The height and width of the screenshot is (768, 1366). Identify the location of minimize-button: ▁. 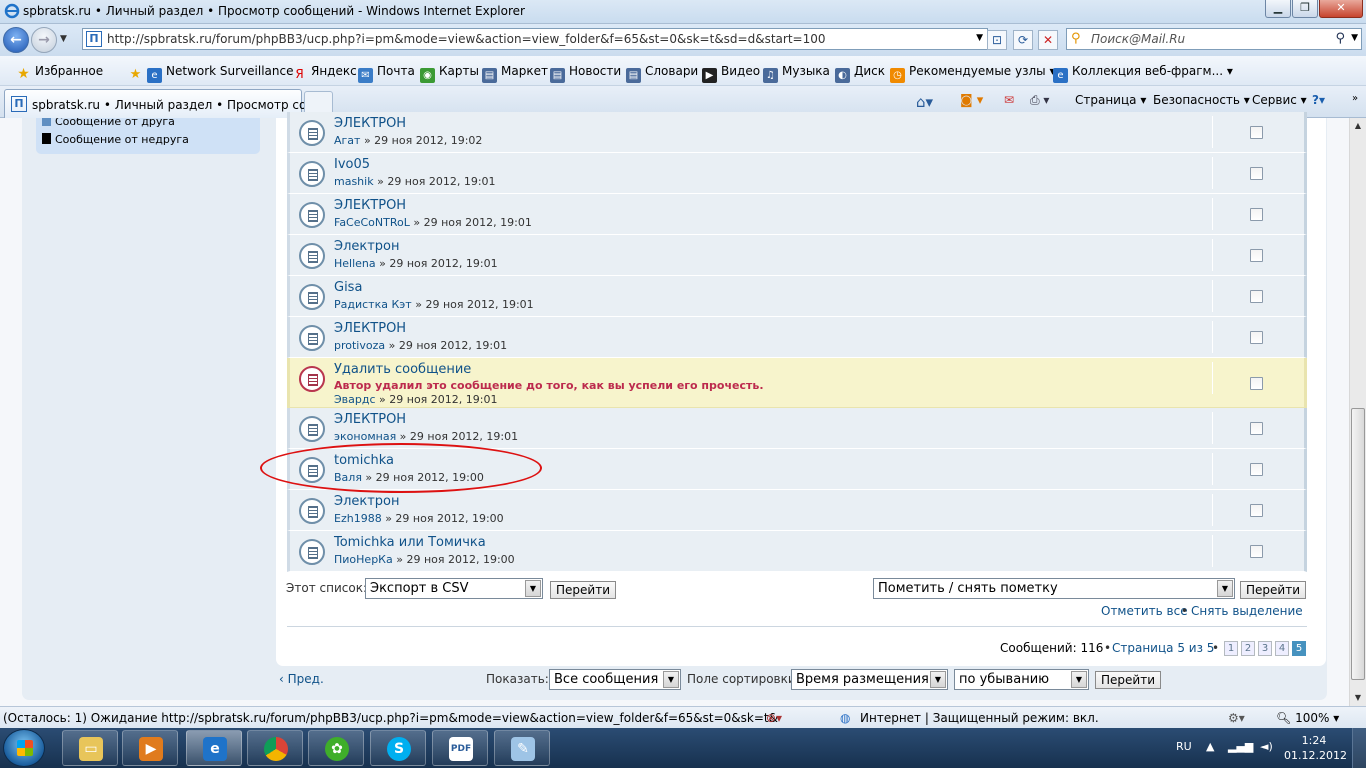
(1278, 9).